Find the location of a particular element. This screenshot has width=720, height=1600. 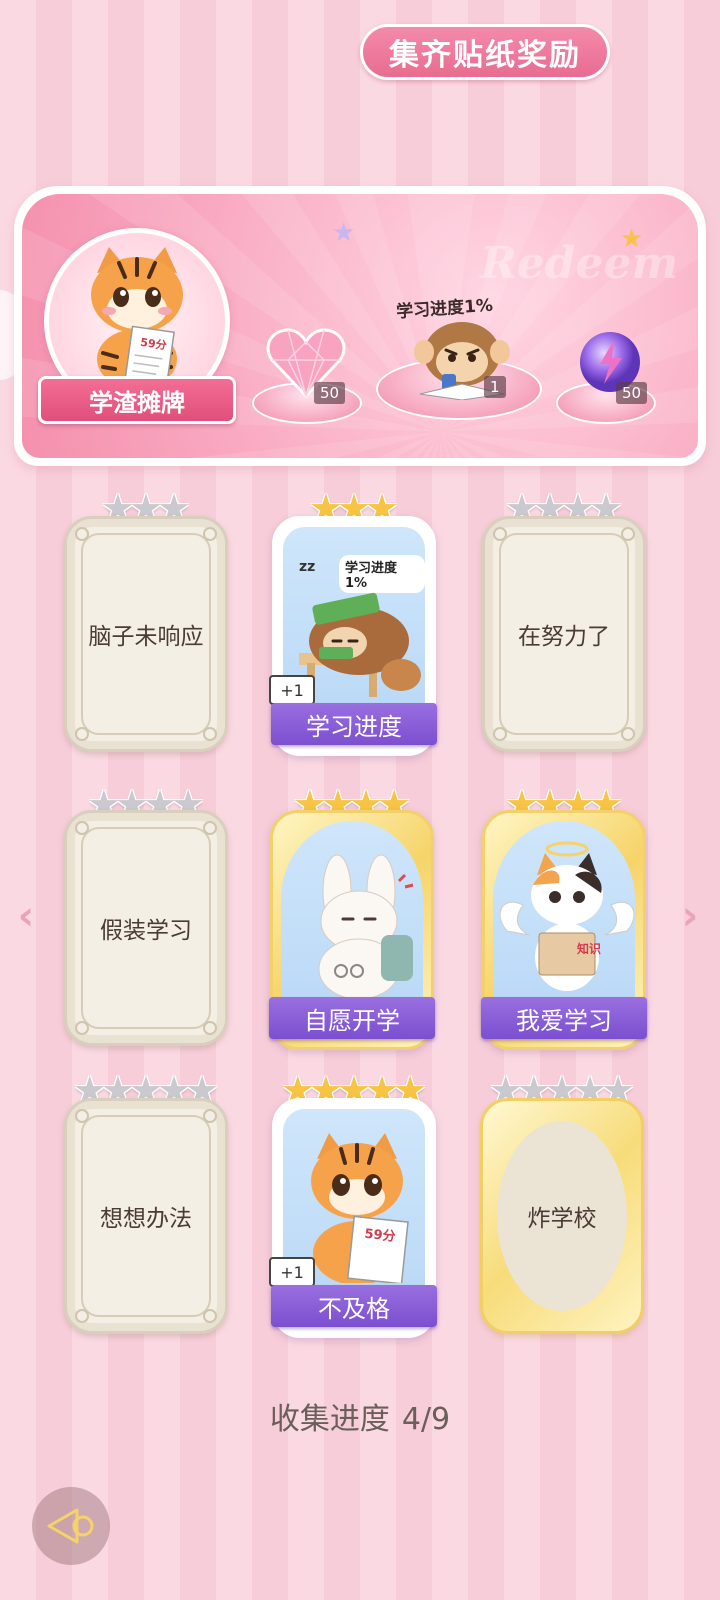

next-page-arrow-icon: › is located at coordinates (690, 916).